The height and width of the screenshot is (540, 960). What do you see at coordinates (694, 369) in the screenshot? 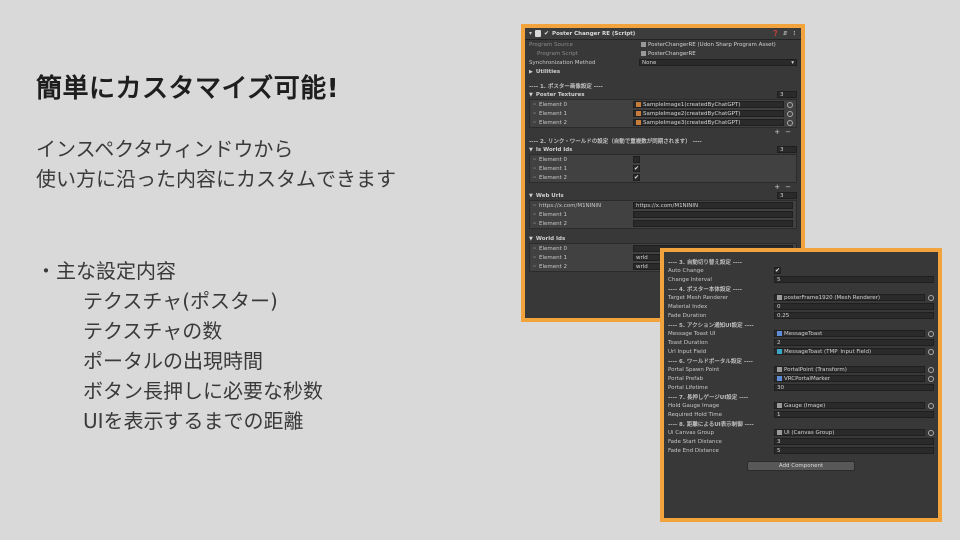
I see `portal-spawn-label: Portal Spawn Point` at bounding box center [694, 369].